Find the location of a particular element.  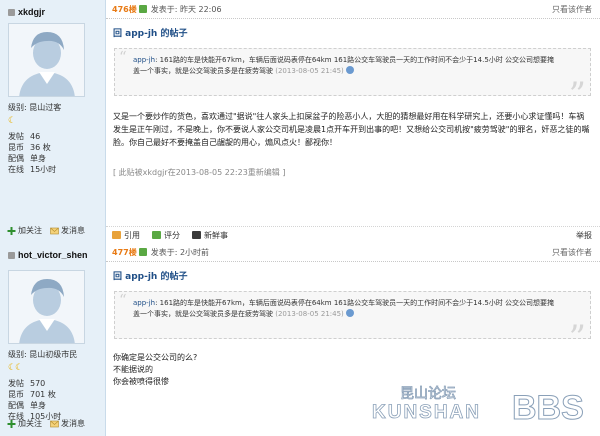

stat-coins: 昆币 701 枚 is located at coordinates (32, 394).